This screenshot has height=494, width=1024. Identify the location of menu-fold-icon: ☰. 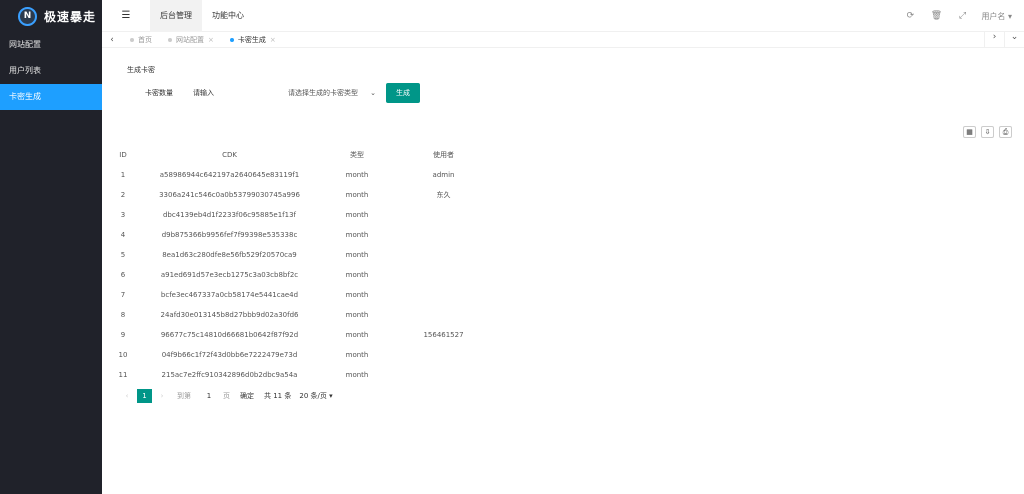
(126, 16).